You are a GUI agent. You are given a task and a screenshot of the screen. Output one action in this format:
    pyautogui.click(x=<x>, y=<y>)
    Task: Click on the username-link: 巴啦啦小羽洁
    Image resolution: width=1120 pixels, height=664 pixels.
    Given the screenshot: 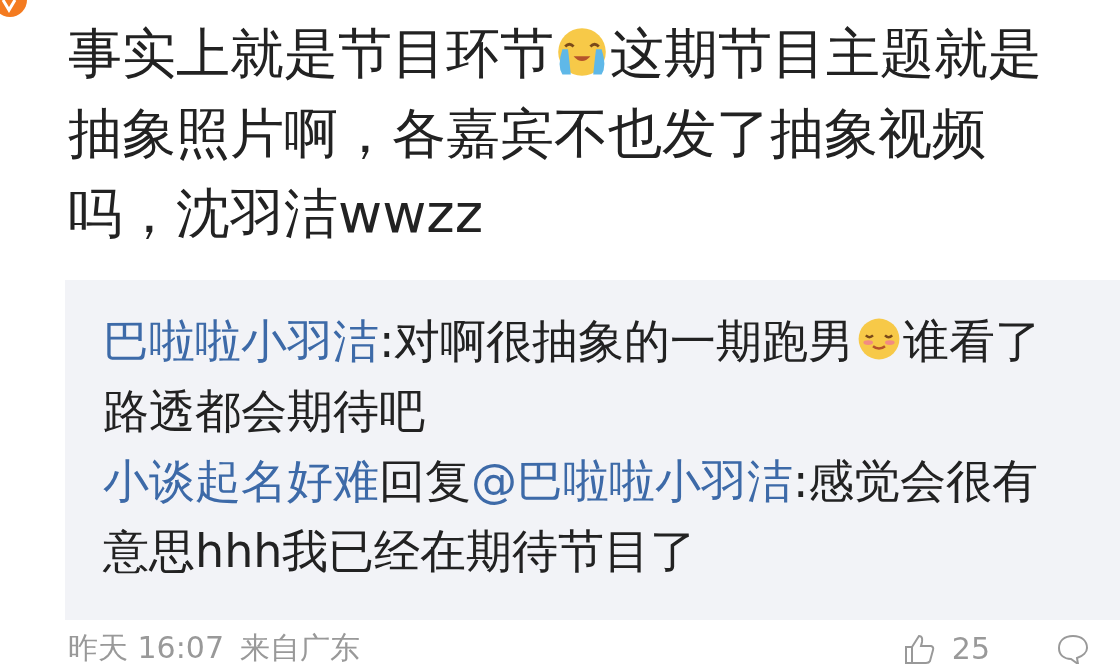 What is the action you would take?
    pyautogui.click(x=241, y=341)
    